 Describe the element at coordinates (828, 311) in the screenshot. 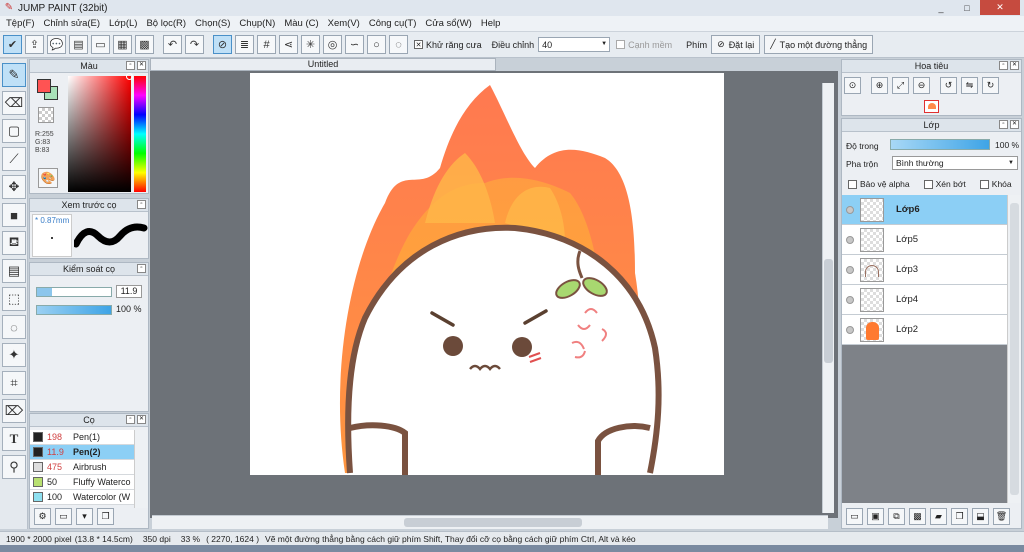

I see `vertical-scroll-thumb` at that location.